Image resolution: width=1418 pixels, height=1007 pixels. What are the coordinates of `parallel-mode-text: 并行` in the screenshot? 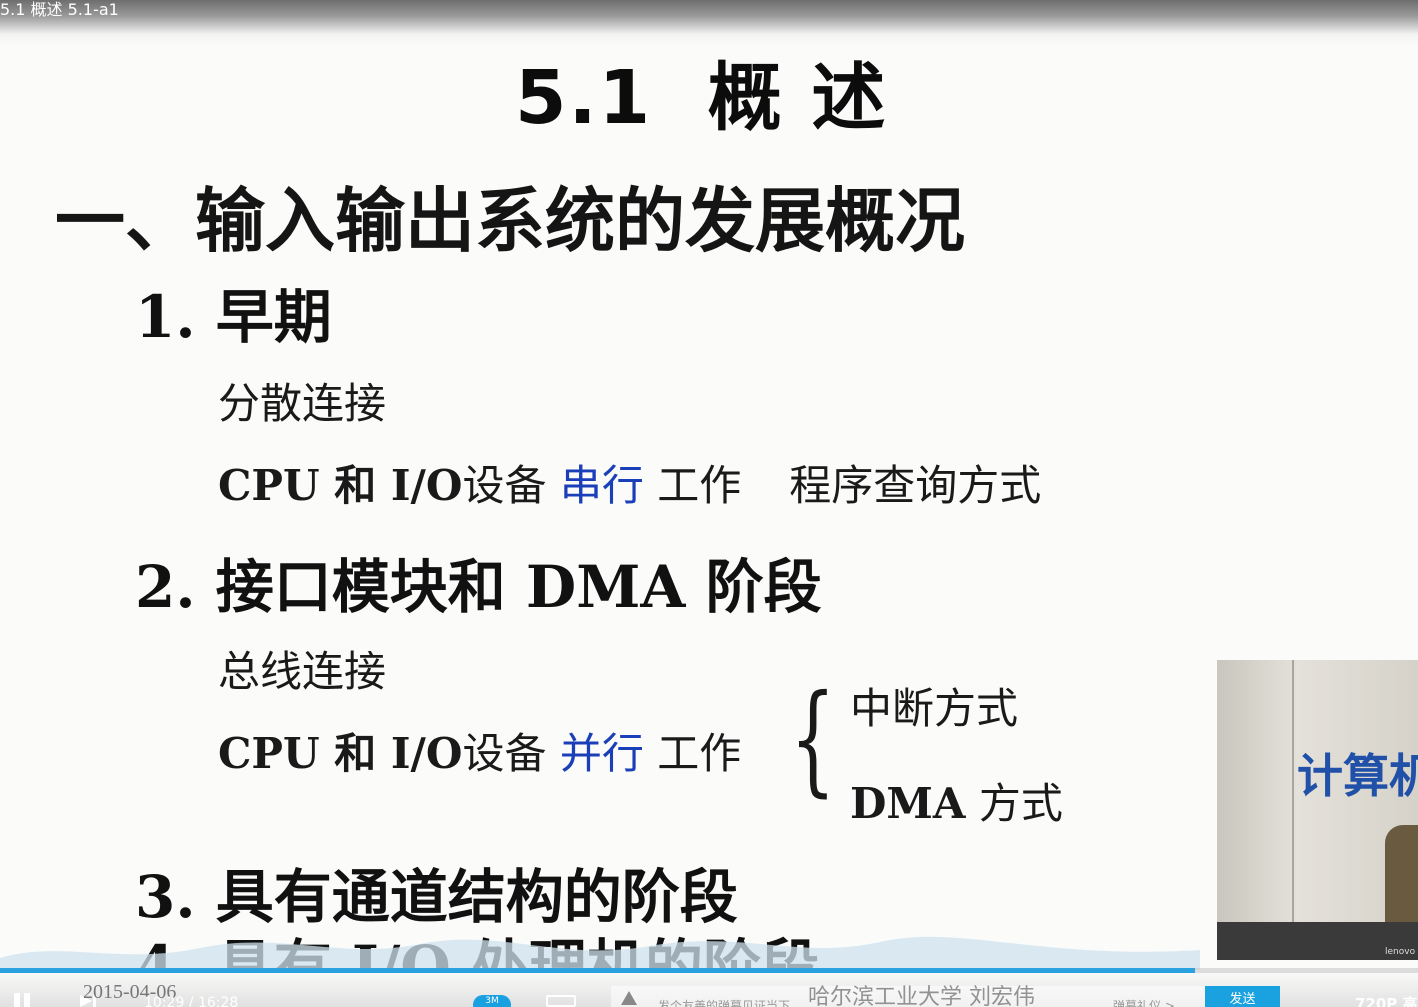 It's located at (601, 753).